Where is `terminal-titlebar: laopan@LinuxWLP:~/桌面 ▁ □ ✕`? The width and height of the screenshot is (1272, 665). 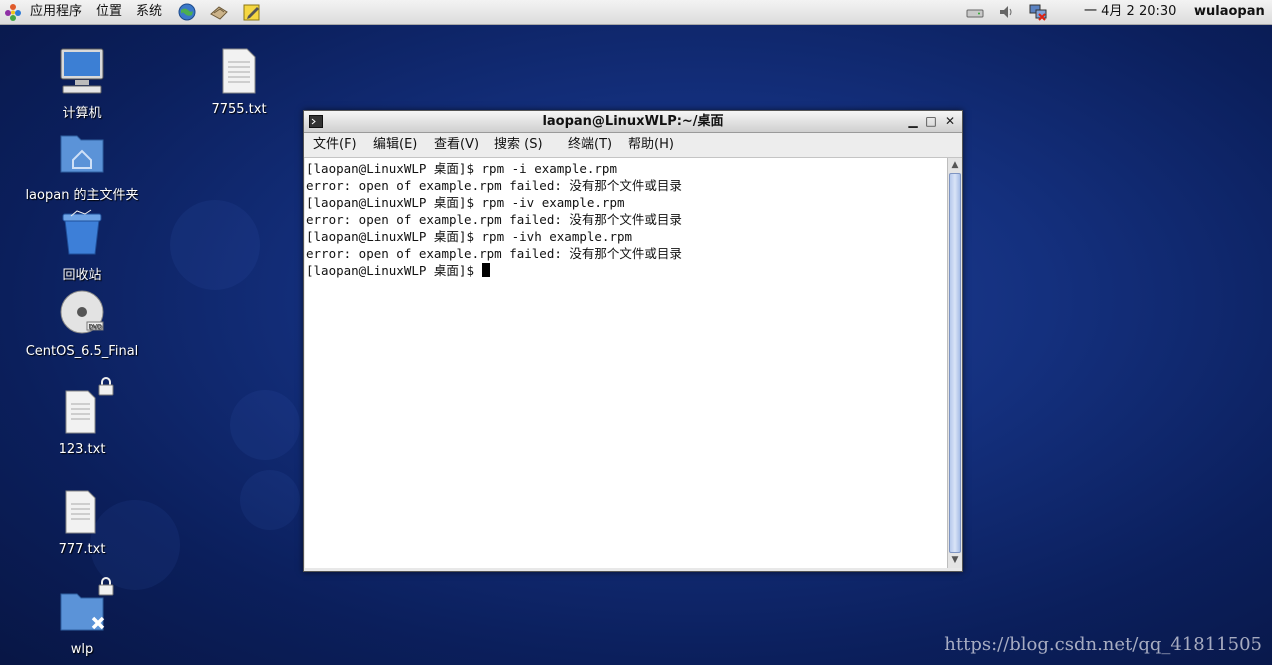 terminal-titlebar: laopan@LinuxWLP:~/桌面 ▁ □ ✕ is located at coordinates (633, 122).